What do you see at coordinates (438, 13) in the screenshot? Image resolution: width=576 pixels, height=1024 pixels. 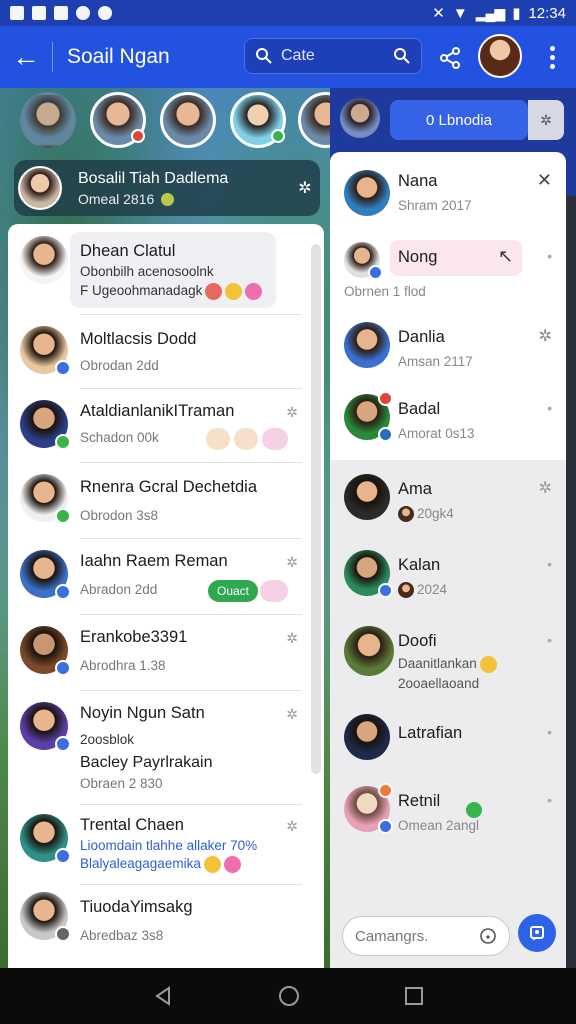 I see `mute-icon: ✕` at bounding box center [438, 13].